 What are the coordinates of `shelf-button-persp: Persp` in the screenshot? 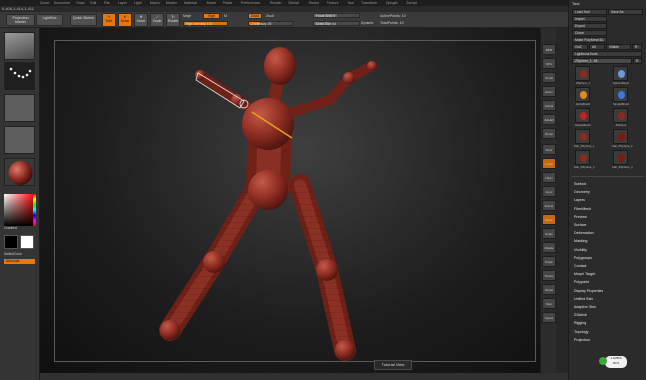 It's located at (549, 133).